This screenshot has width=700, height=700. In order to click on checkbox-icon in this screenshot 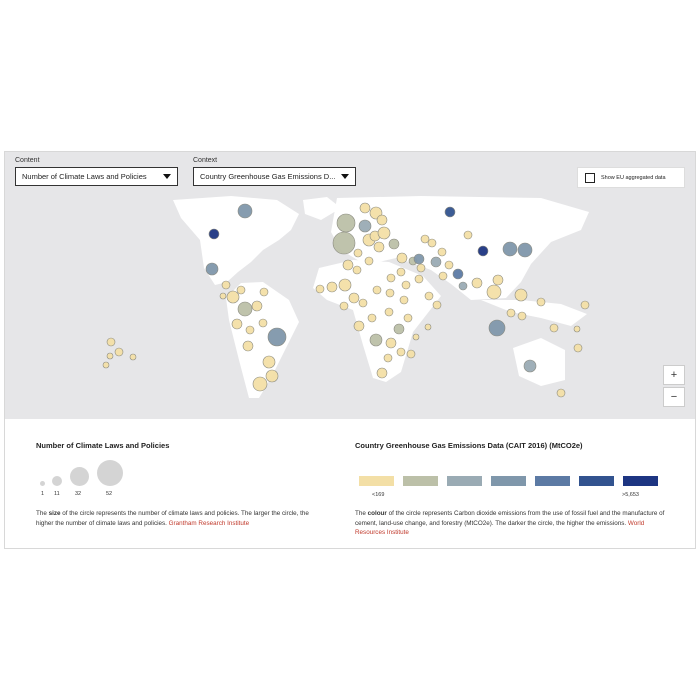, I will do `click(590, 177)`.